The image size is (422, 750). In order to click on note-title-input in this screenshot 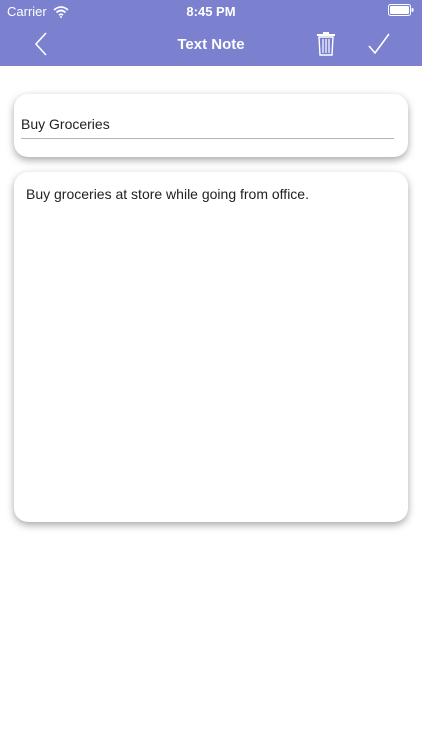, I will do `click(207, 124)`.